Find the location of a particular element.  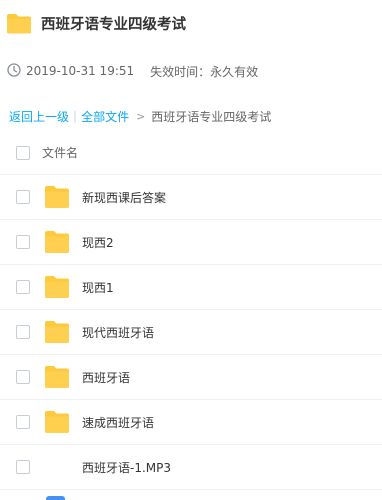

file-name: 现西2 is located at coordinates (98, 242).